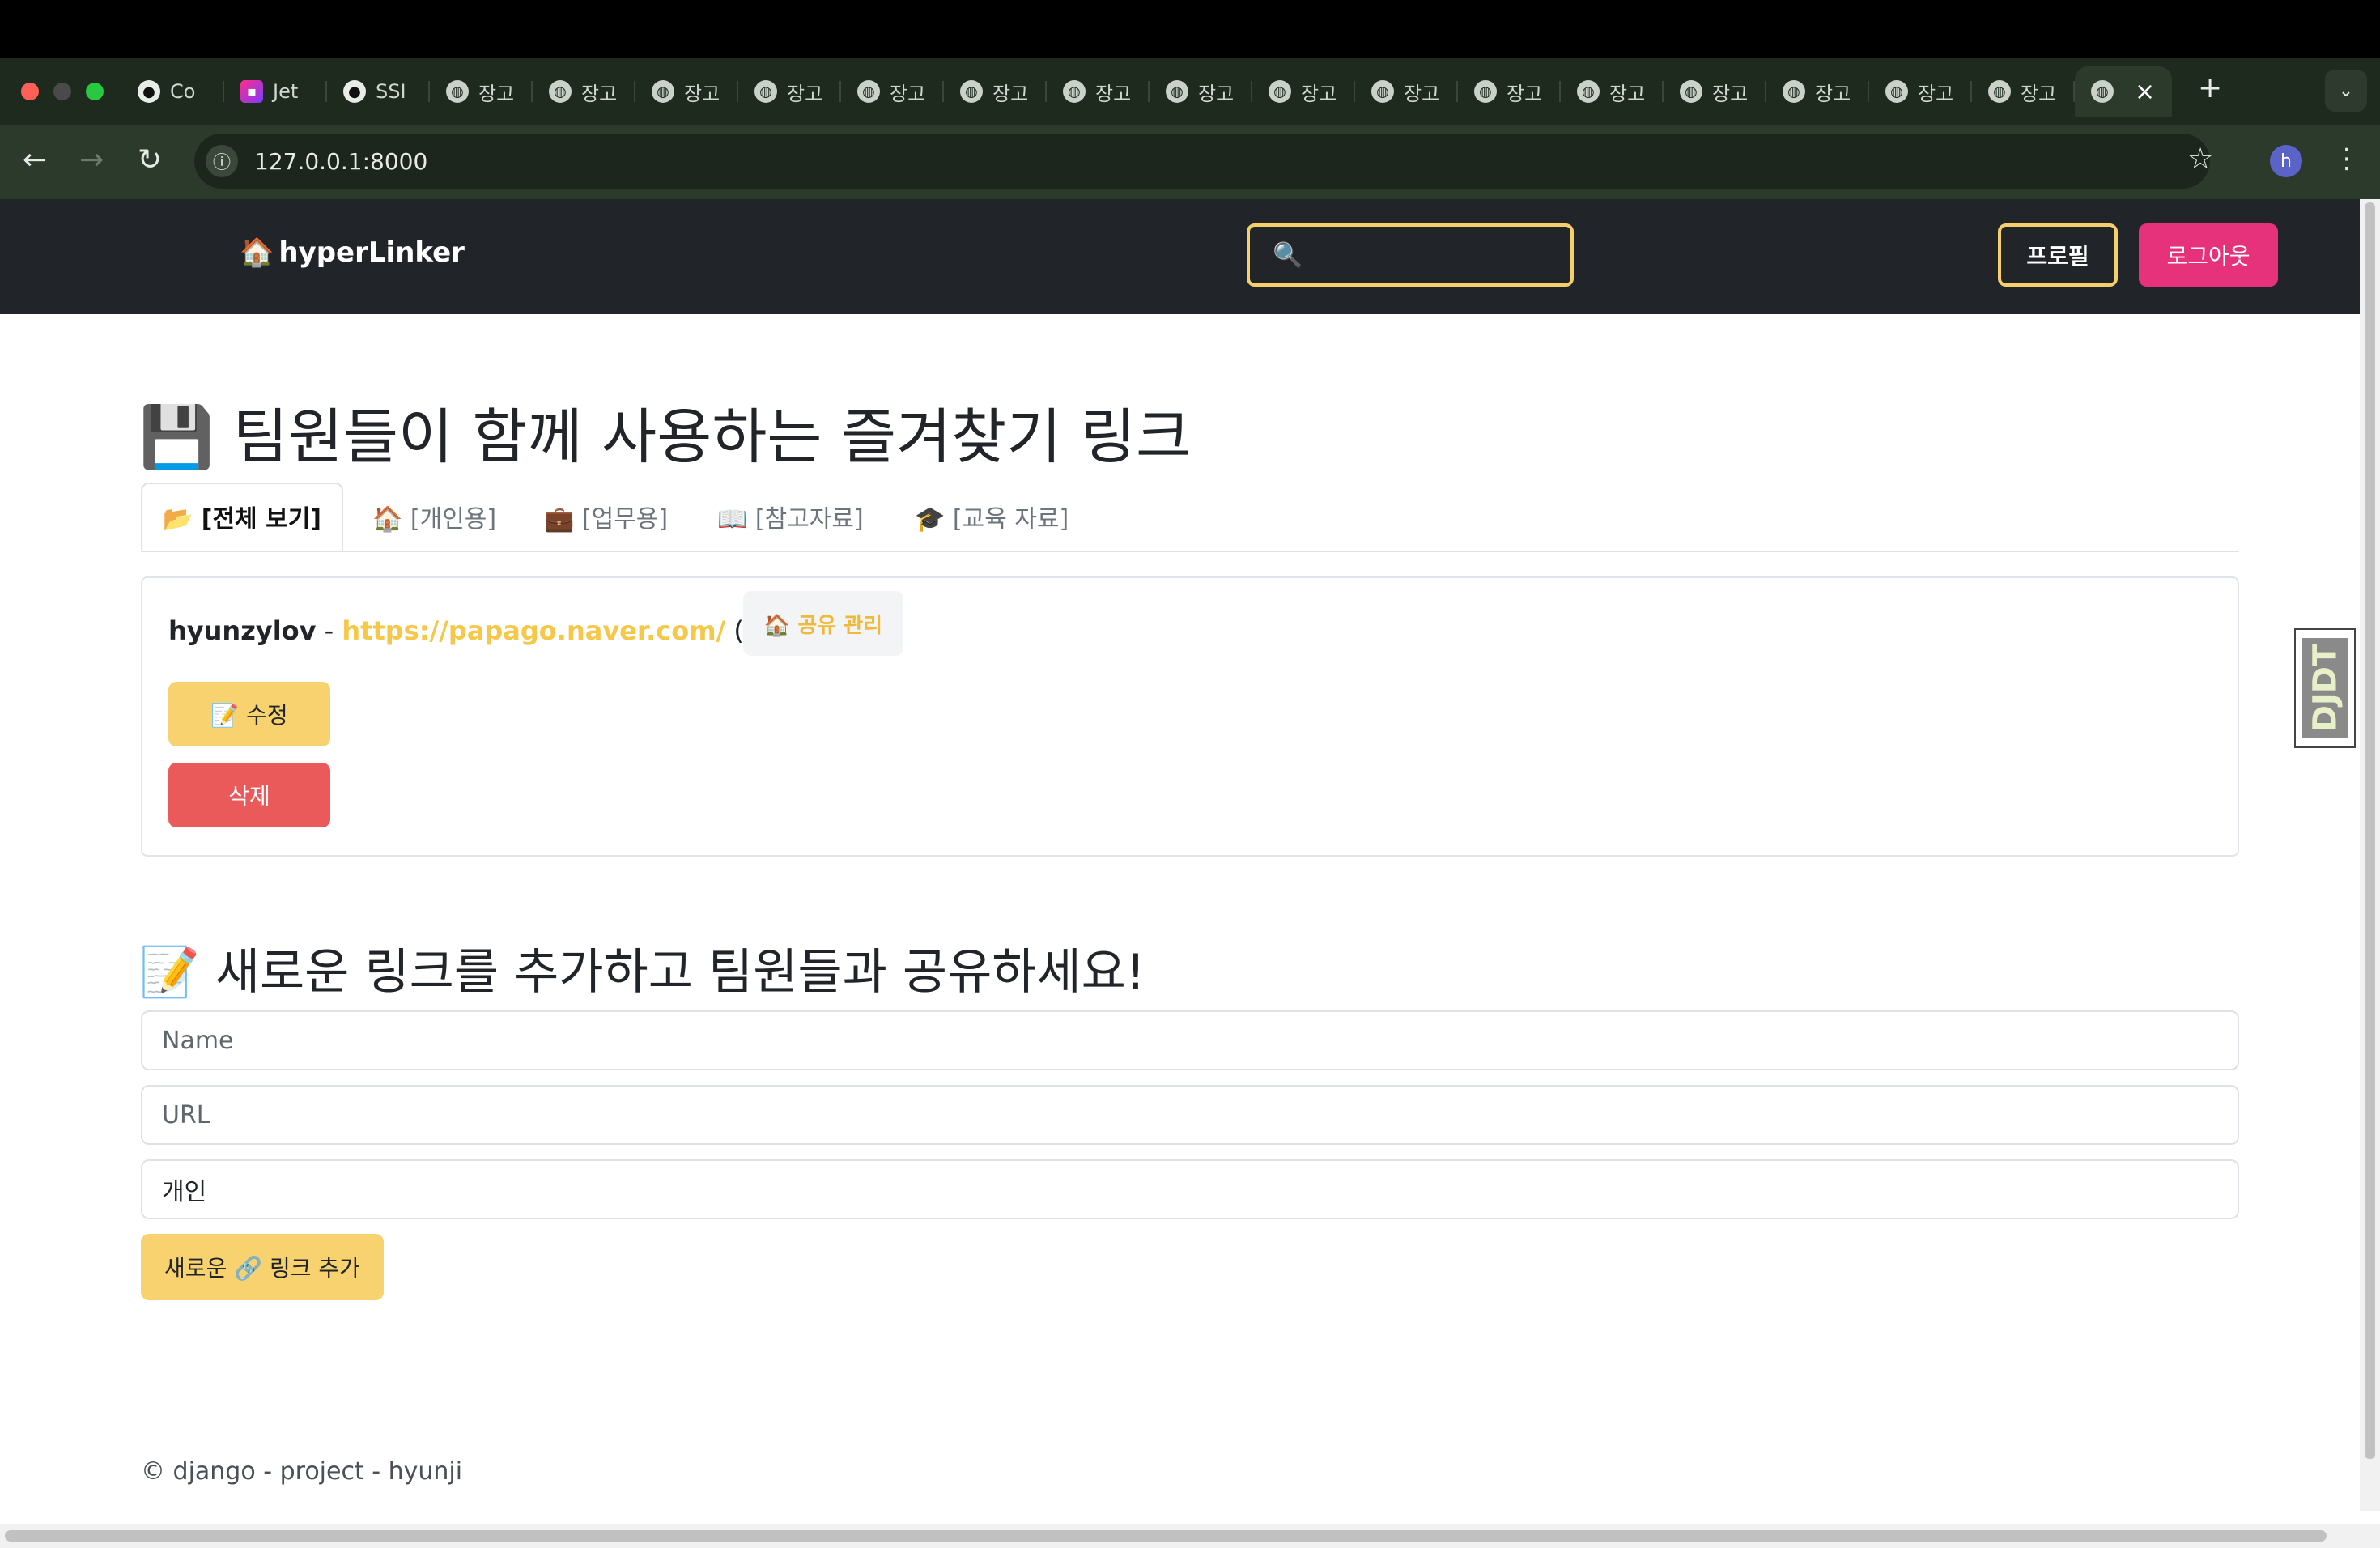  Describe the element at coordinates (62, 92) in the screenshot. I see `minimize-window-button` at that location.